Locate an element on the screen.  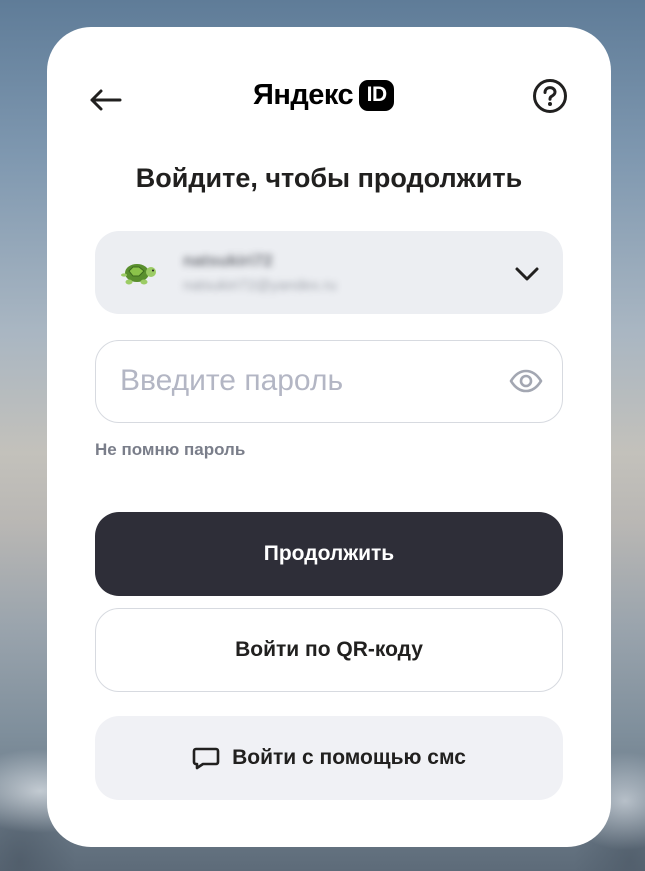
continue-button-label: Продолжить is located at coordinates (329, 553).